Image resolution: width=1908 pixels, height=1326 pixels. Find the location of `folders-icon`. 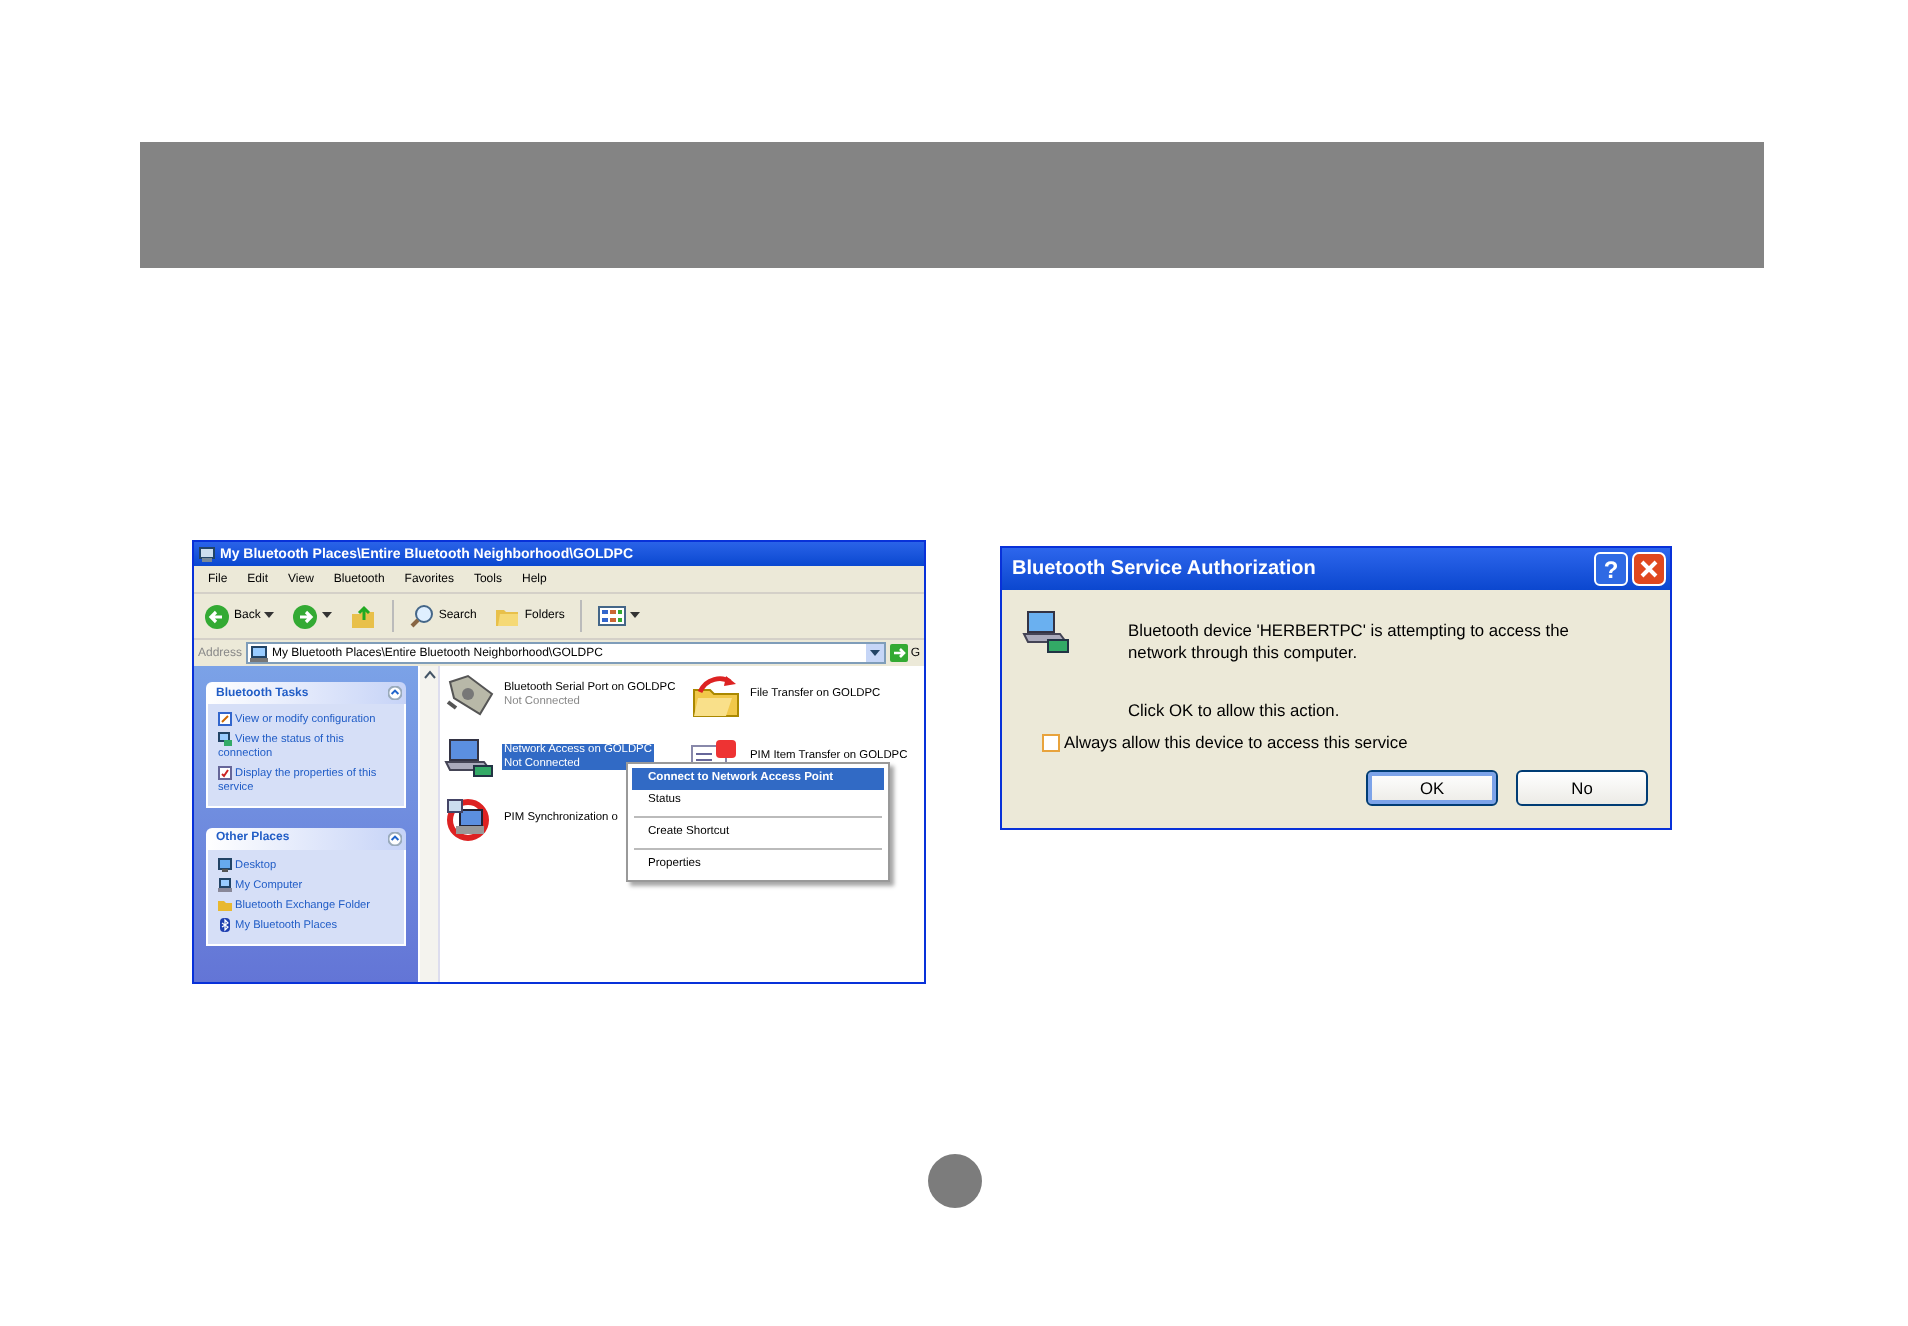

folders-icon is located at coordinates (507, 616).